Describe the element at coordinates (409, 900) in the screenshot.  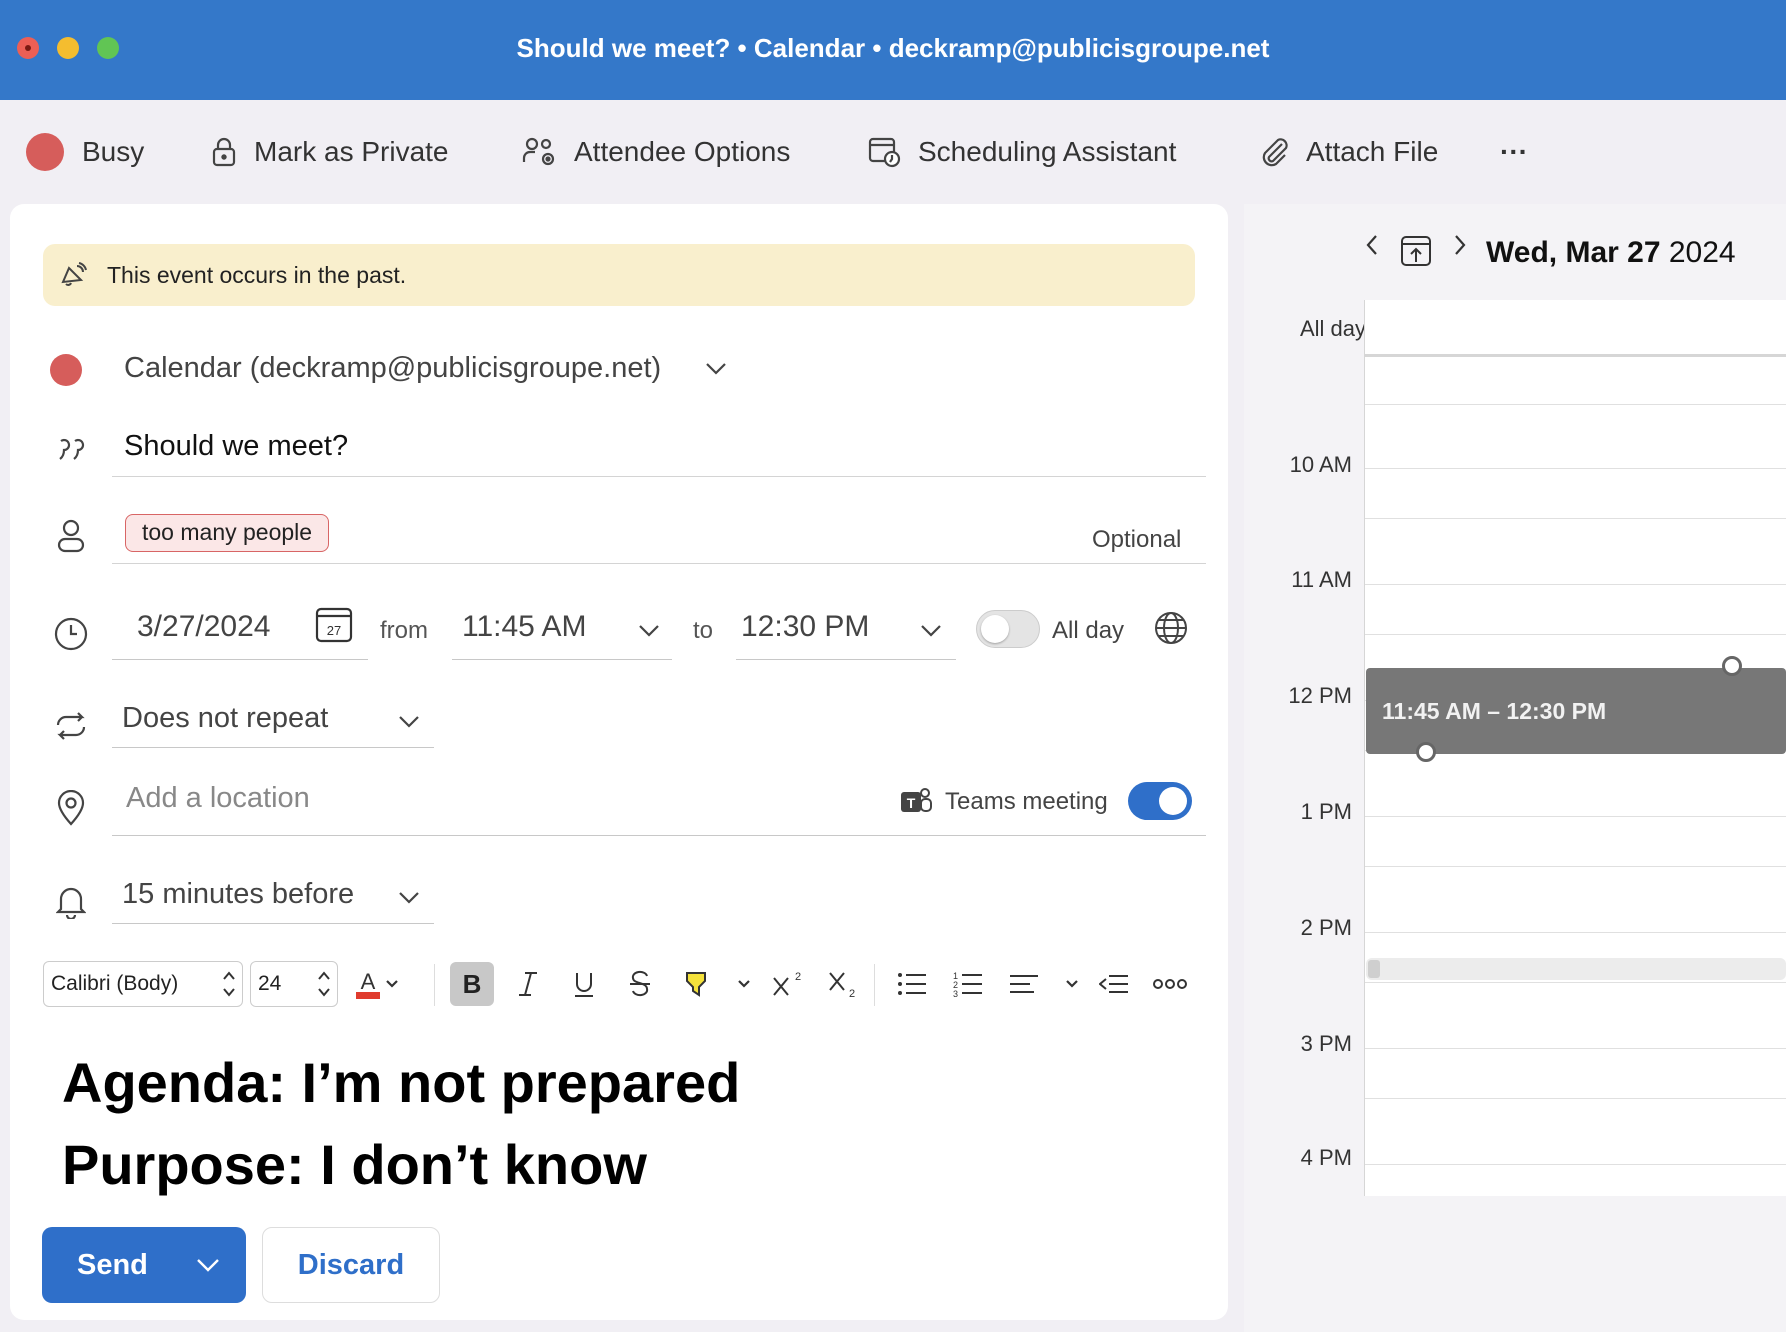
I see `reminder-chevron-icon` at that location.